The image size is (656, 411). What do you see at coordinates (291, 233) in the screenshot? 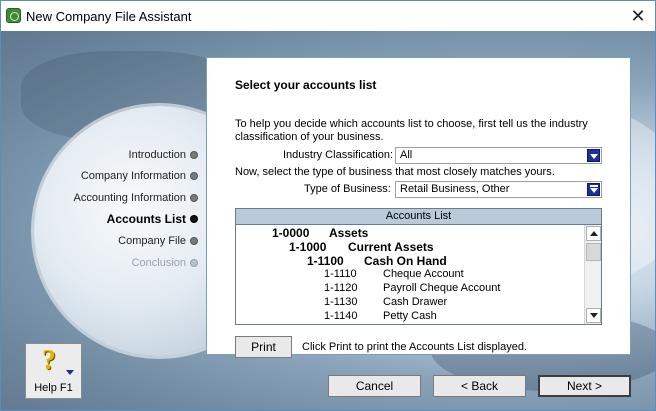
I see `account-code: 1-0000` at bounding box center [291, 233].